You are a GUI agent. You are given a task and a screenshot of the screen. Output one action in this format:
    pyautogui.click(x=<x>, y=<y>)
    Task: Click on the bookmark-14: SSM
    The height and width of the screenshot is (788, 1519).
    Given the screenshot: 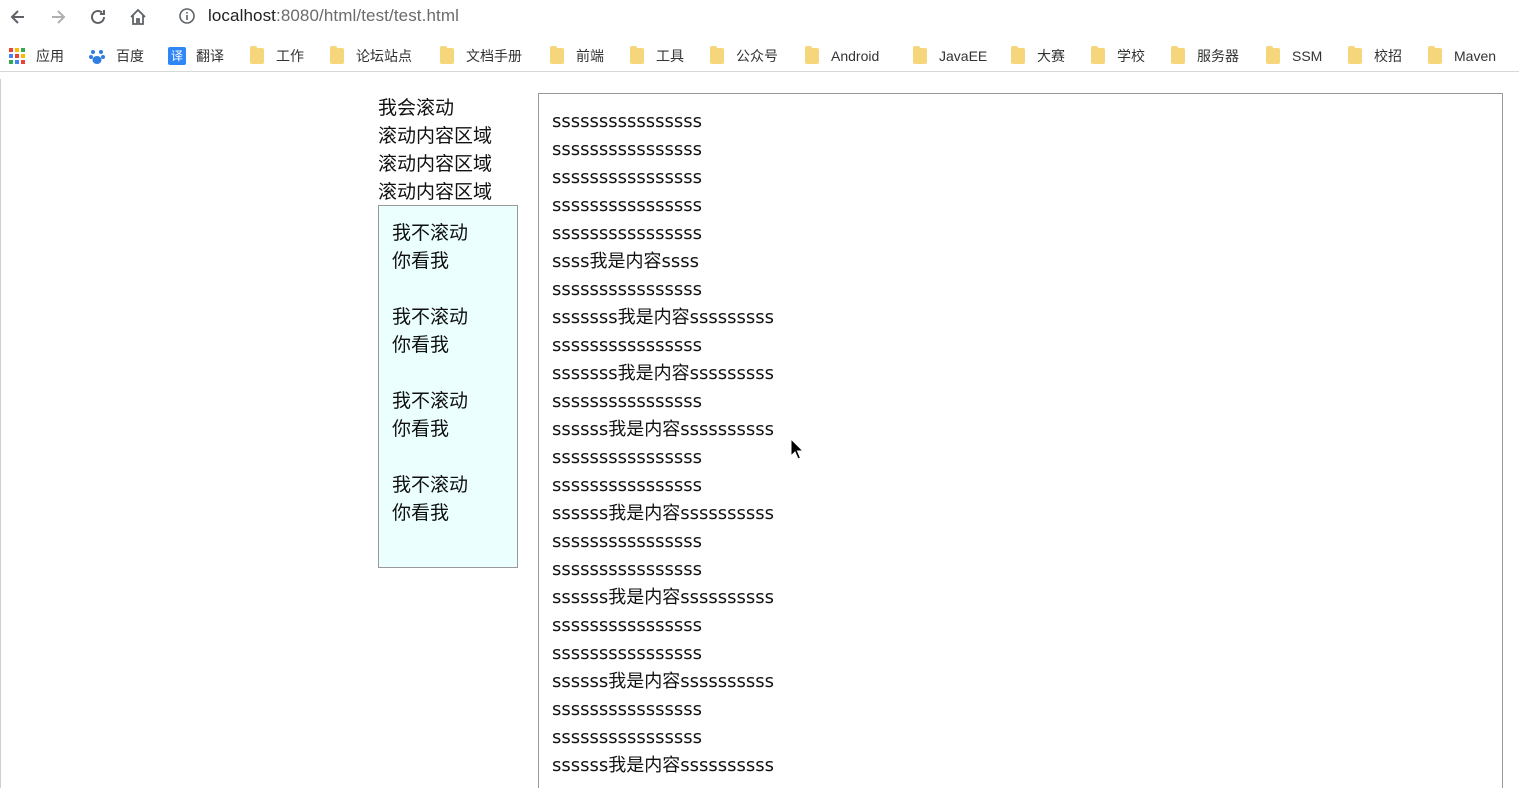 What is the action you would take?
    pyautogui.click(x=1293, y=56)
    